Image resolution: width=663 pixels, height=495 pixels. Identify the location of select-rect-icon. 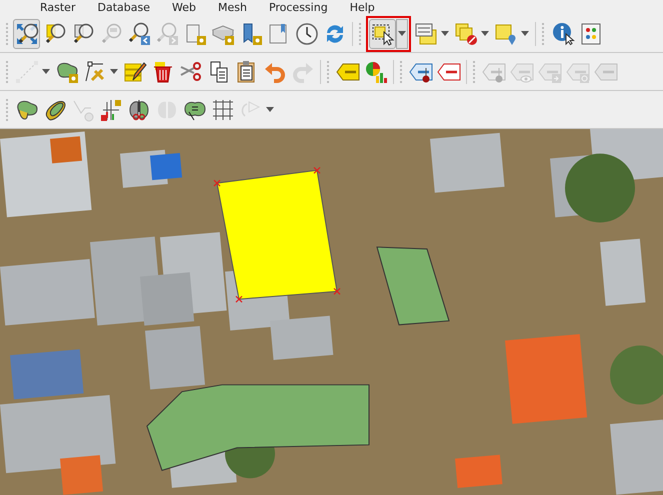
(382, 34).